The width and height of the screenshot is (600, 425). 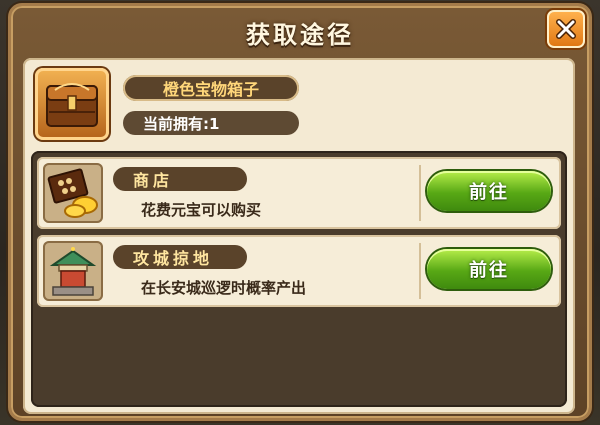 I want to click on close-x-icon, so click(x=566, y=29).